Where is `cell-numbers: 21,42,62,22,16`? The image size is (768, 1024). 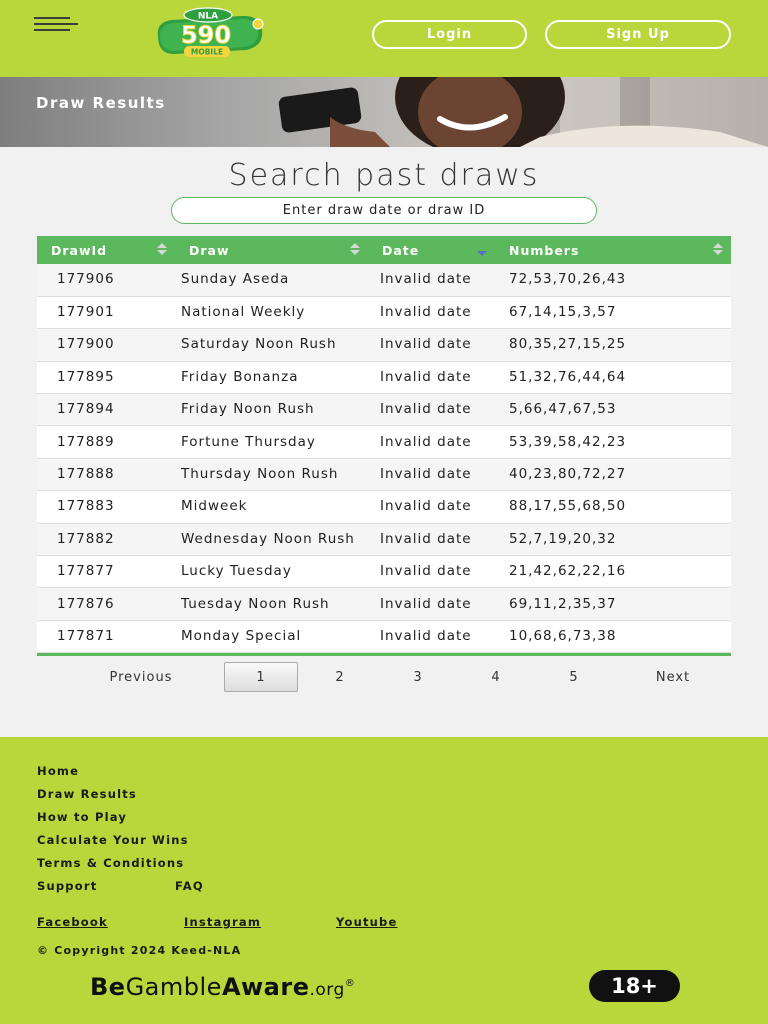
cell-numbers: 21,42,62,22,16 is located at coordinates (568, 571).